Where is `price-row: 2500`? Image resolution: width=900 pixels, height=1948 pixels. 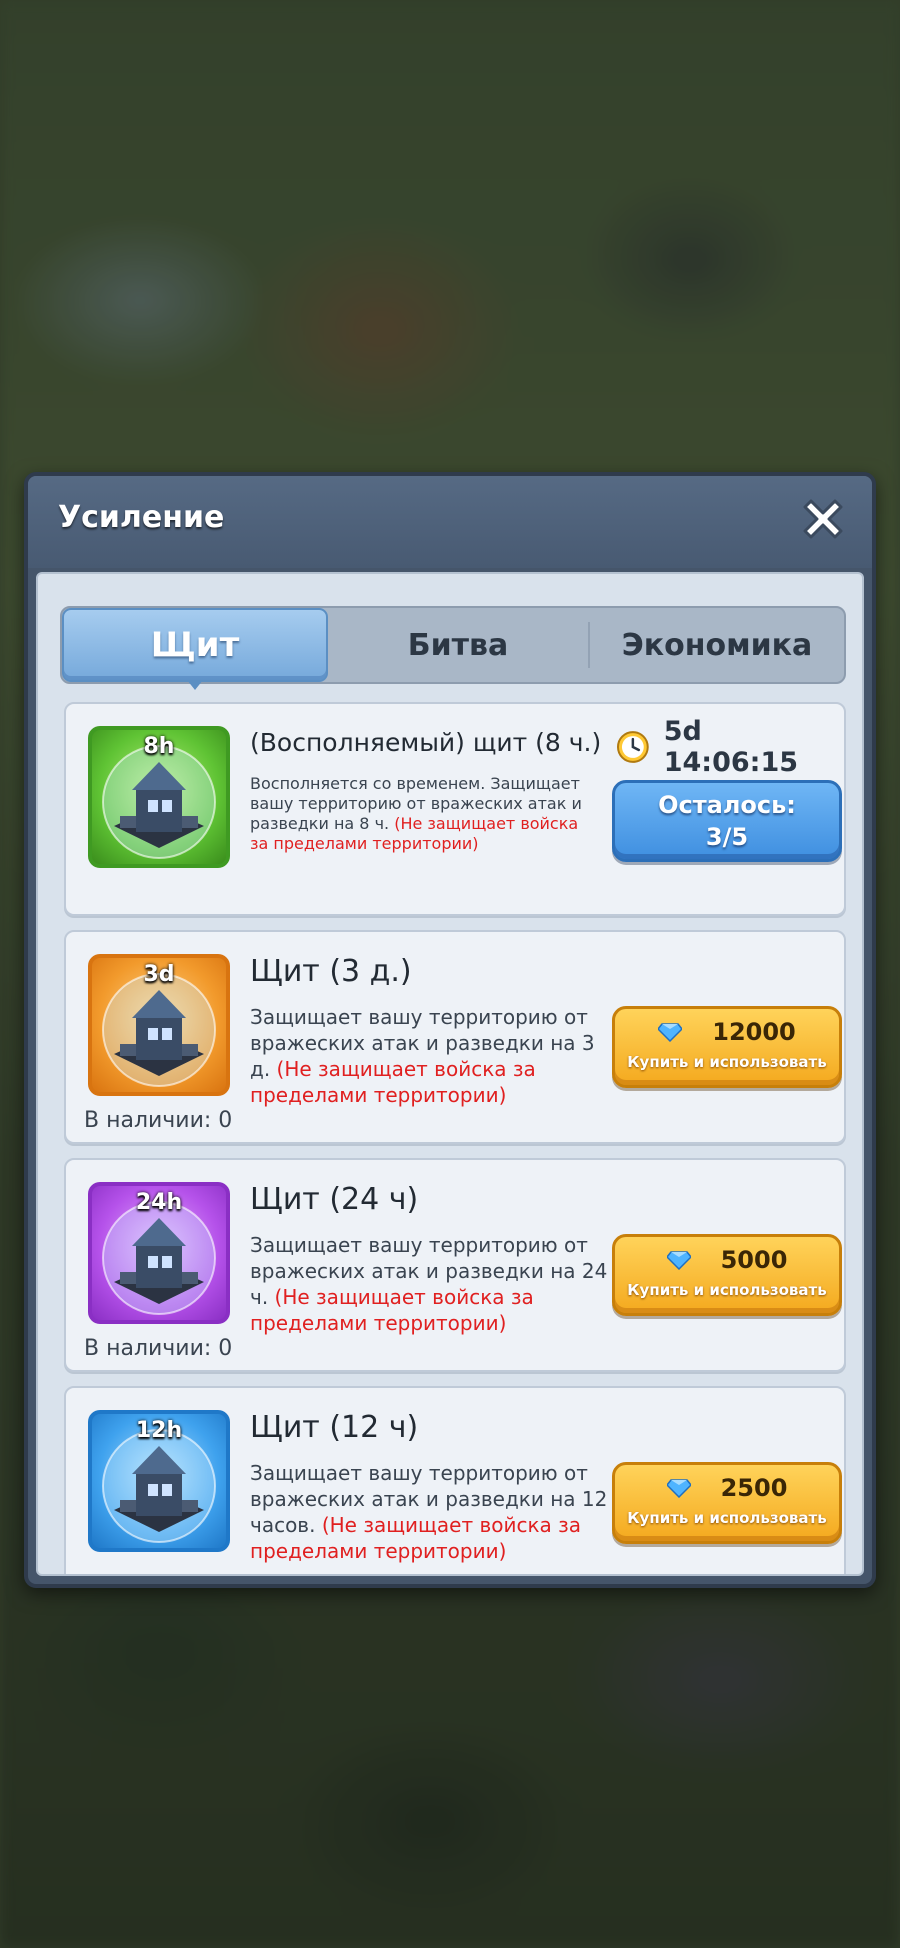 price-row: 2500 is located at coordinates (727, 1488).